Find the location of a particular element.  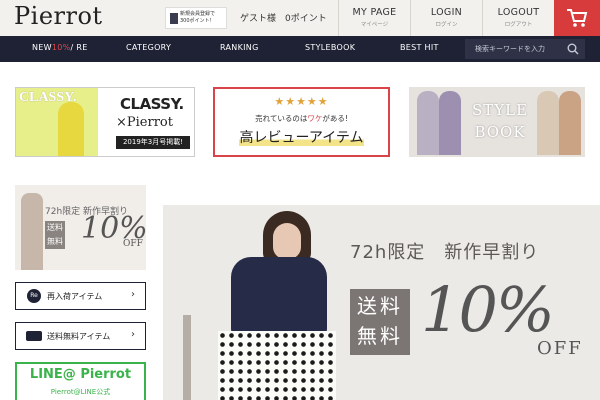

search-box is located at coordinates (525, 49).